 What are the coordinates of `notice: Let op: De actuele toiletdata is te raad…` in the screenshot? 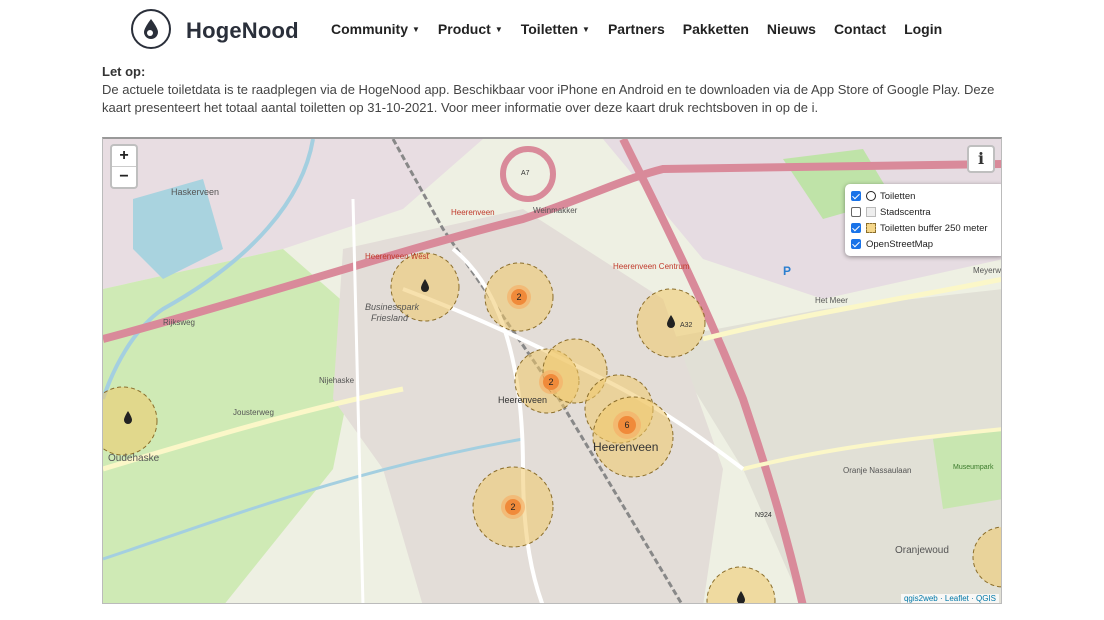 It's located at (552, 90).